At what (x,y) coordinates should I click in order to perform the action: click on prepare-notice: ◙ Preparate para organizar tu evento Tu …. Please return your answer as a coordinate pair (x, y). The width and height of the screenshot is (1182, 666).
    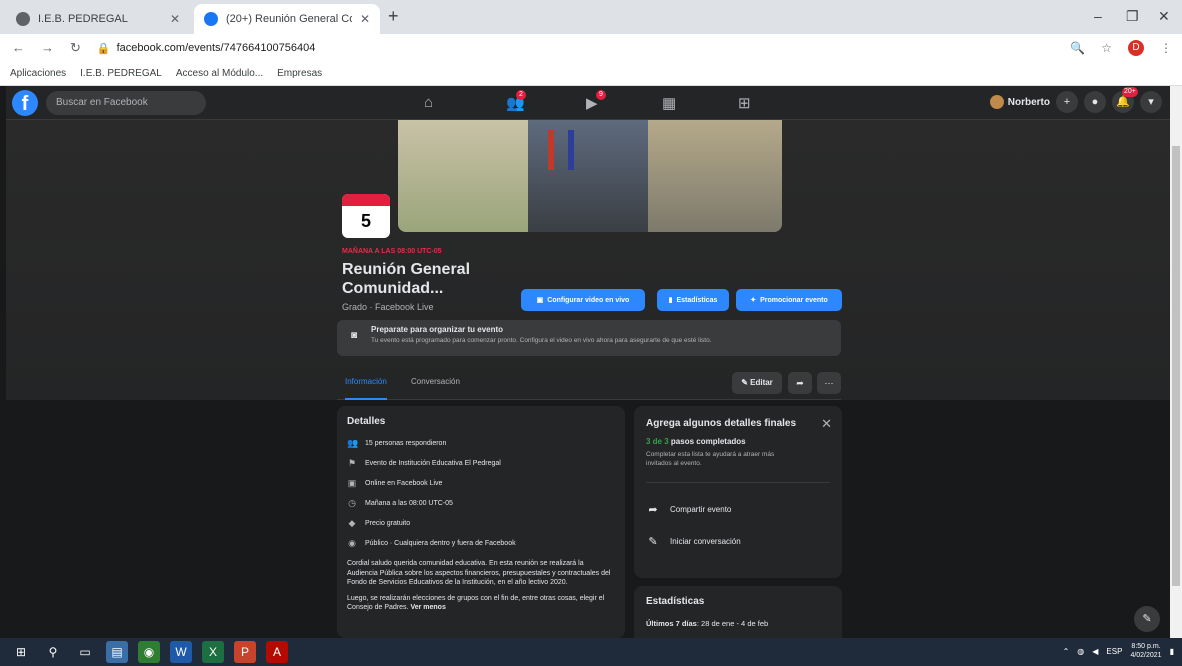
    Looking at the image, I should click on (589, 338).